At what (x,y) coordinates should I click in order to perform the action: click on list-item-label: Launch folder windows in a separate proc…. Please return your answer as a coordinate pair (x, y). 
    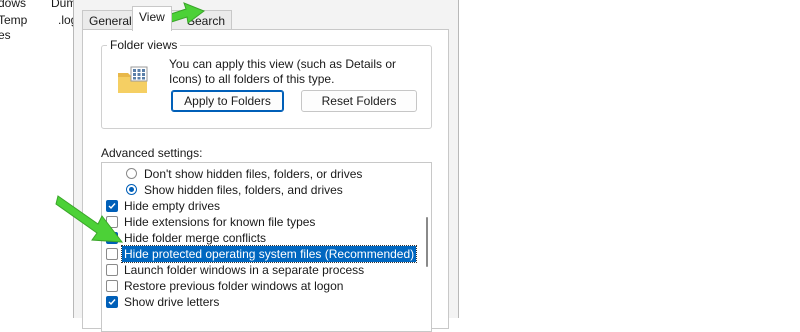
    Looking at the image, I should click on (244, 270).